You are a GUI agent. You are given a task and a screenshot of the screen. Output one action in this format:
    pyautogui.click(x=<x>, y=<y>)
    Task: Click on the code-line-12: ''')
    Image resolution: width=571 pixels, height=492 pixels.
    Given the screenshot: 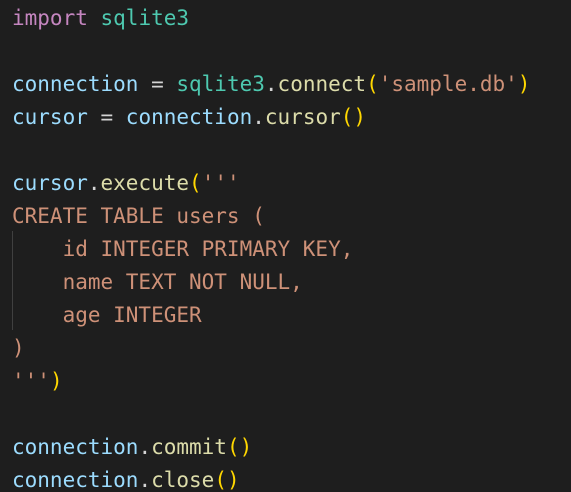 What is the action you would take?
    pyautogui.click(x=291, y=381)
    